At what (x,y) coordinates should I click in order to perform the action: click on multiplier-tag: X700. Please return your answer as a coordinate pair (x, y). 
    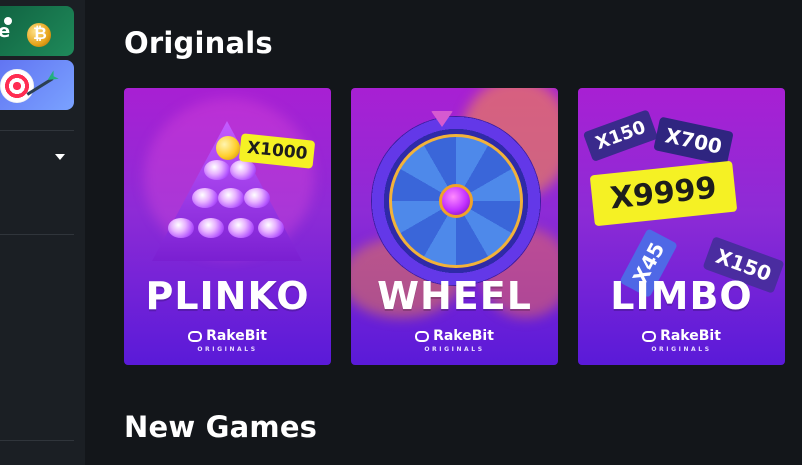
    Looking at the image, I should click on (693, 141).